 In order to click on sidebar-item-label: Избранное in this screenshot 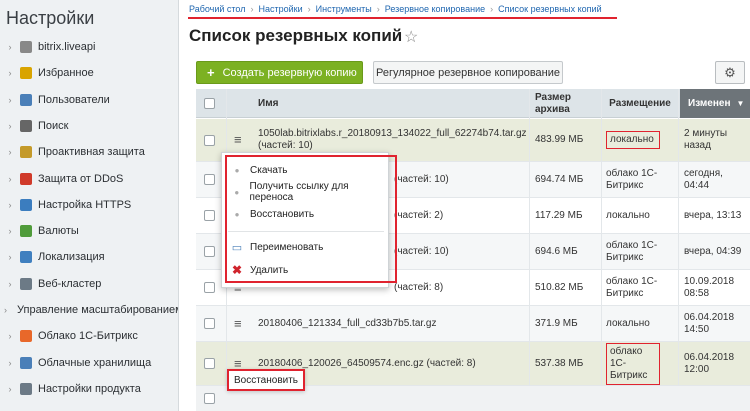, I will do `click(66, 73)`.